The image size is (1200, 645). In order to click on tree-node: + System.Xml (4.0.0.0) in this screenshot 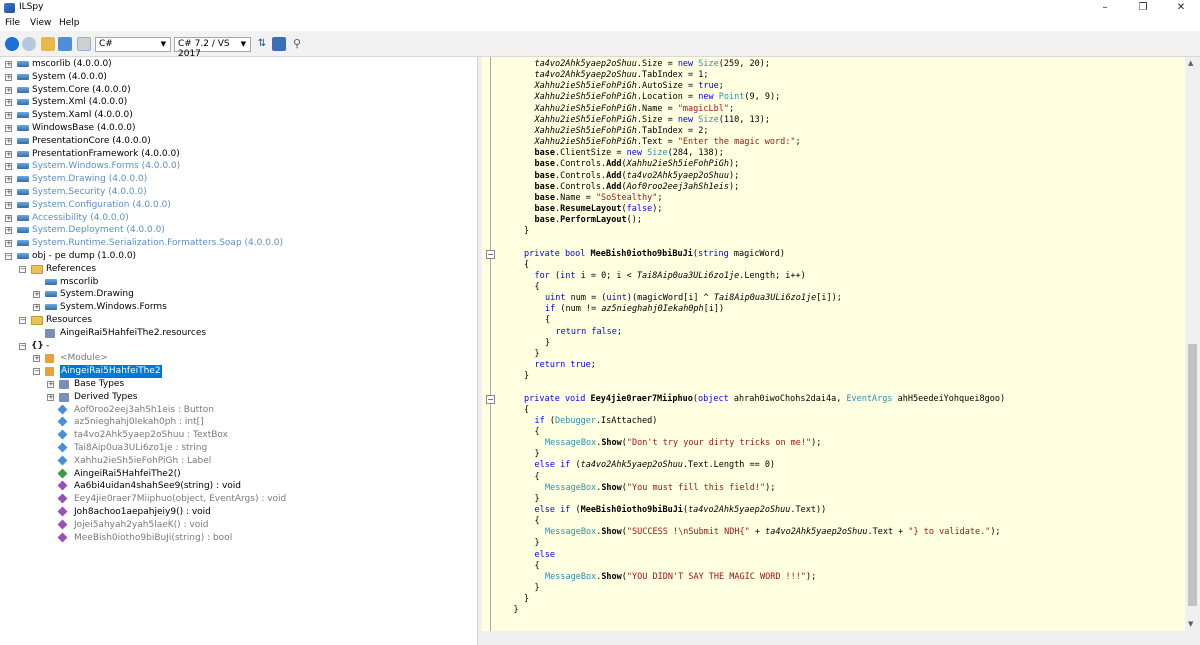, I will do `click(238, 102)`.